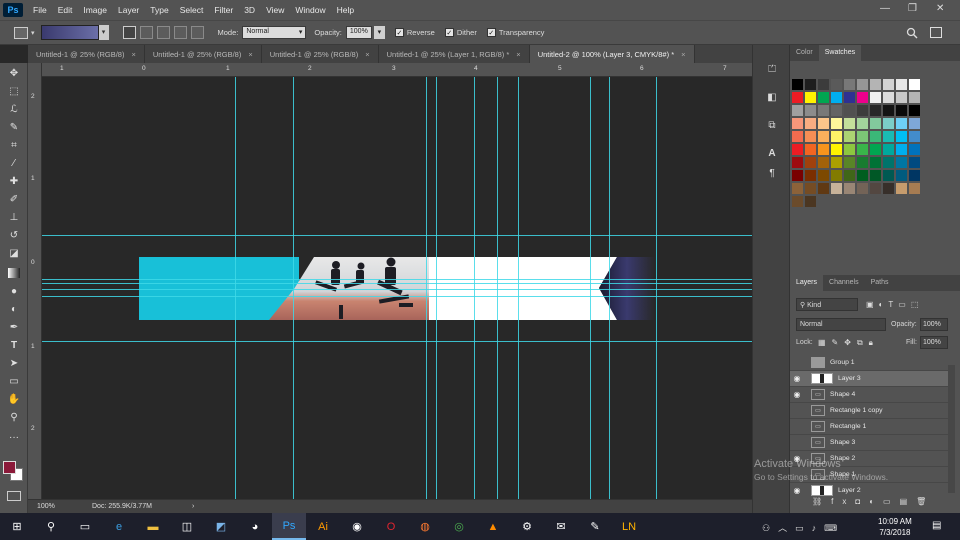 This screenshot has height=540, width=960. Describe the element at coordinates (159, 10) in the screenshot. I see `menu-type: Type` at that location.